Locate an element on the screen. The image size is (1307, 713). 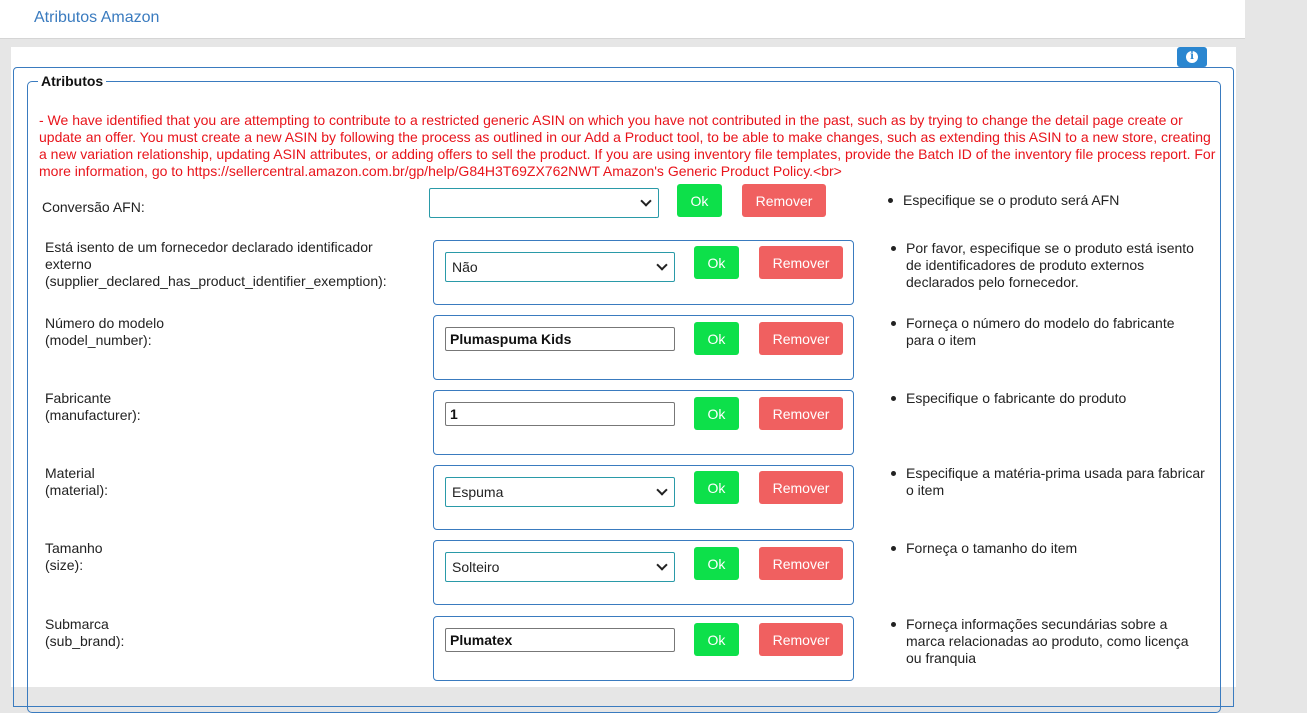
attribute-label: Número do modelo (model_number): is located at coordinates (105, 331).